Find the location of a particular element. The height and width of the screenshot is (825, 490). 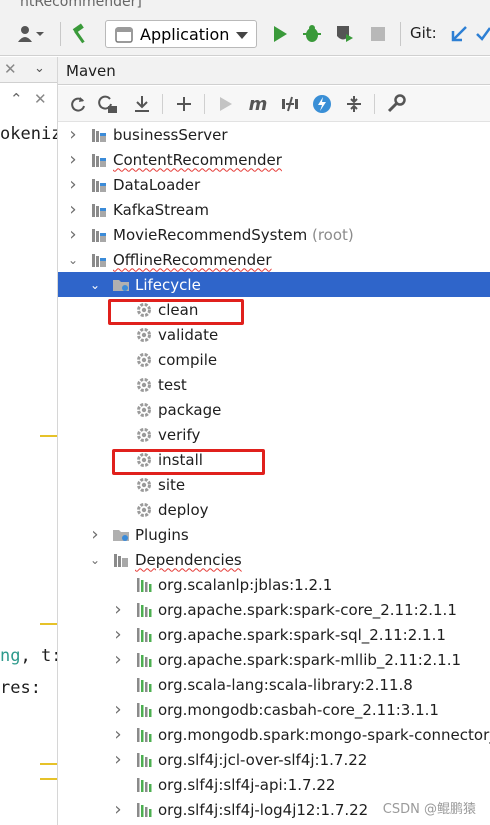

chevron-up-icon: ⌃ is located at coordinates (16, 99).